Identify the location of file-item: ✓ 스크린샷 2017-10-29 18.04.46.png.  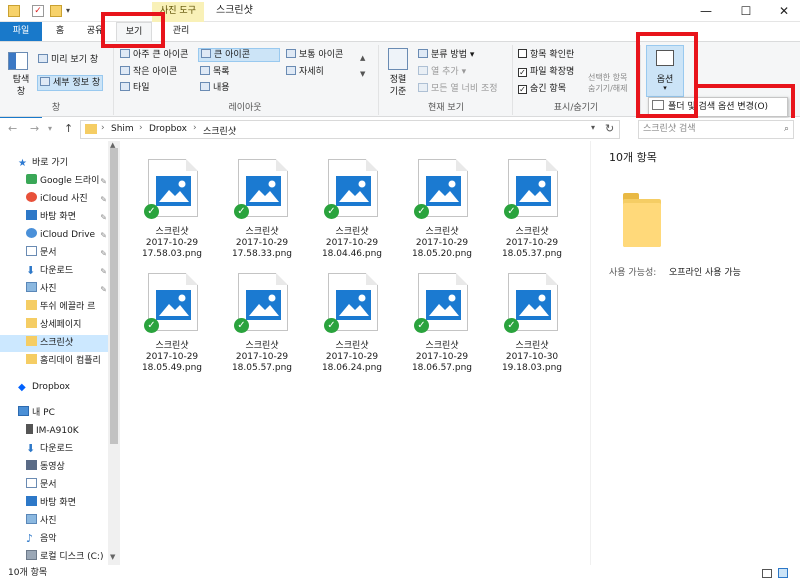
(352, 203).